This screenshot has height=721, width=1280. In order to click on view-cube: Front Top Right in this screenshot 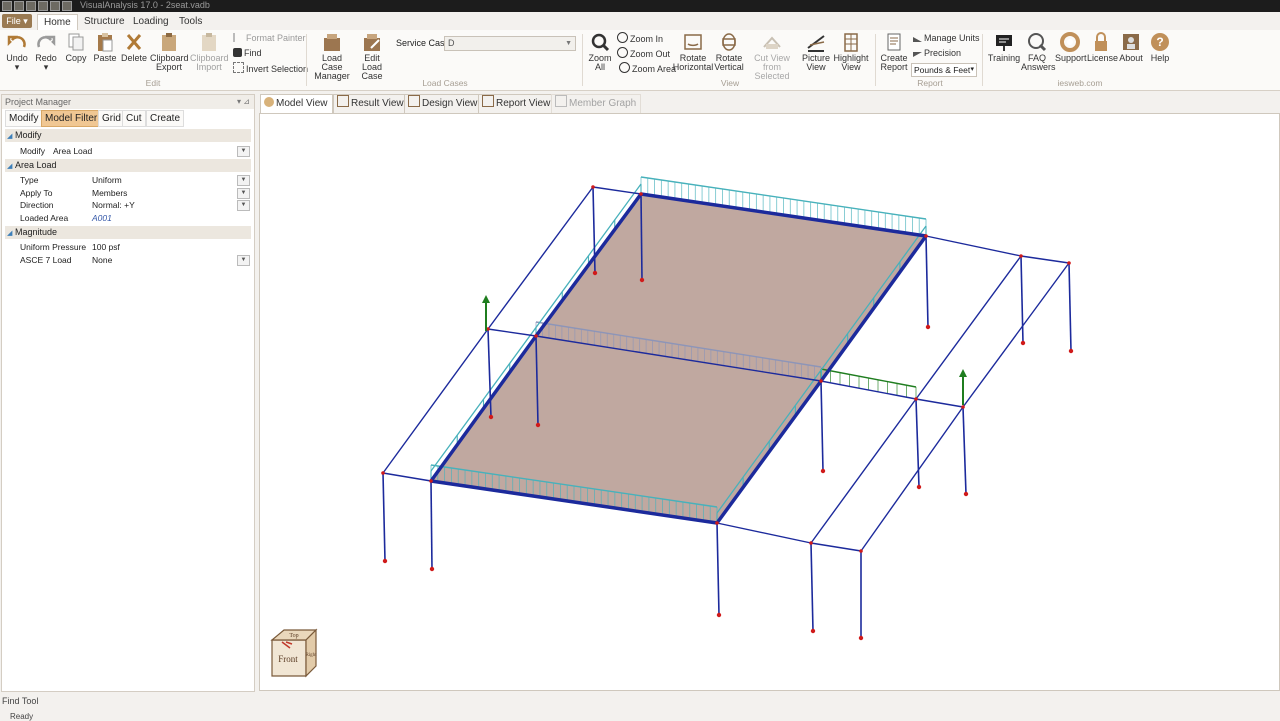, I will do `click(295, 654)`.